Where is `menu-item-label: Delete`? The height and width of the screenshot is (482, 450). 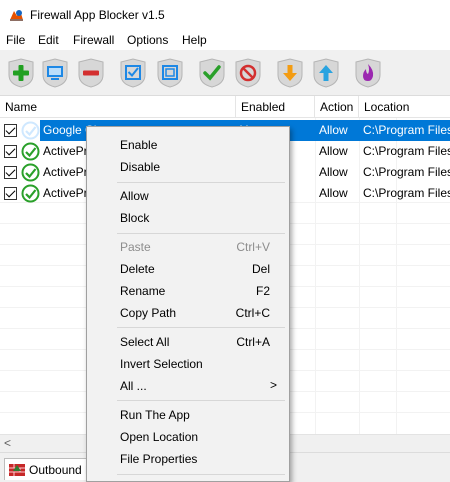 menu-item-label: Delete is located at coordinates (137, 269).